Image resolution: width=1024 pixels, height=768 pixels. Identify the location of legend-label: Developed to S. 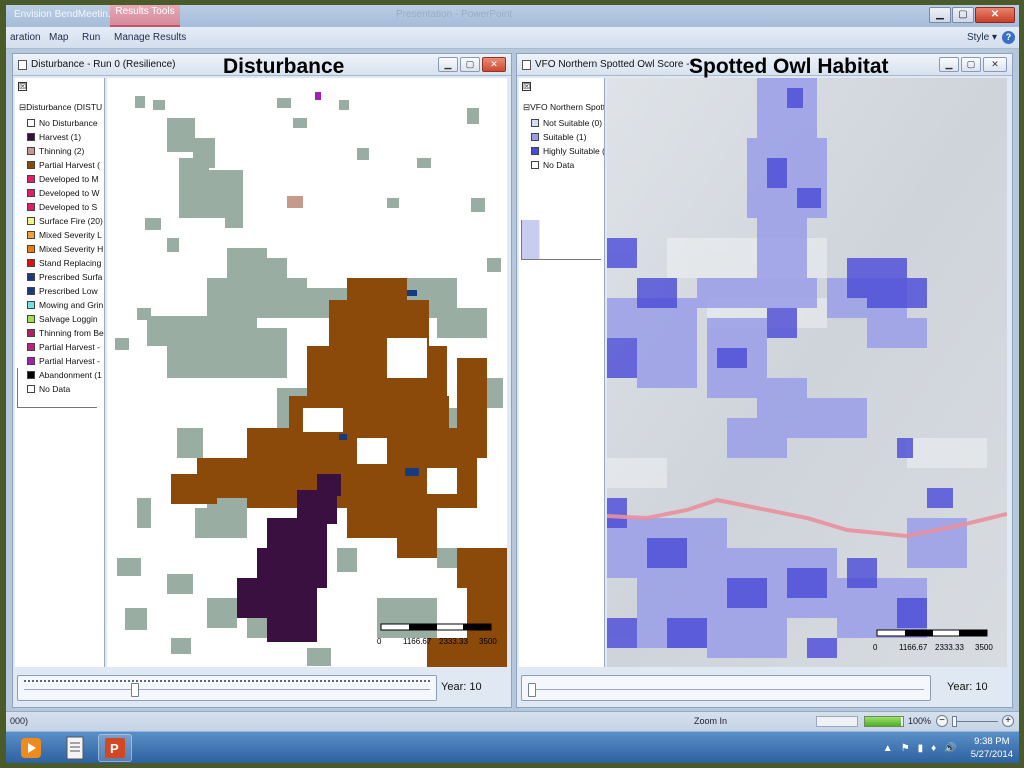
(68, 207).